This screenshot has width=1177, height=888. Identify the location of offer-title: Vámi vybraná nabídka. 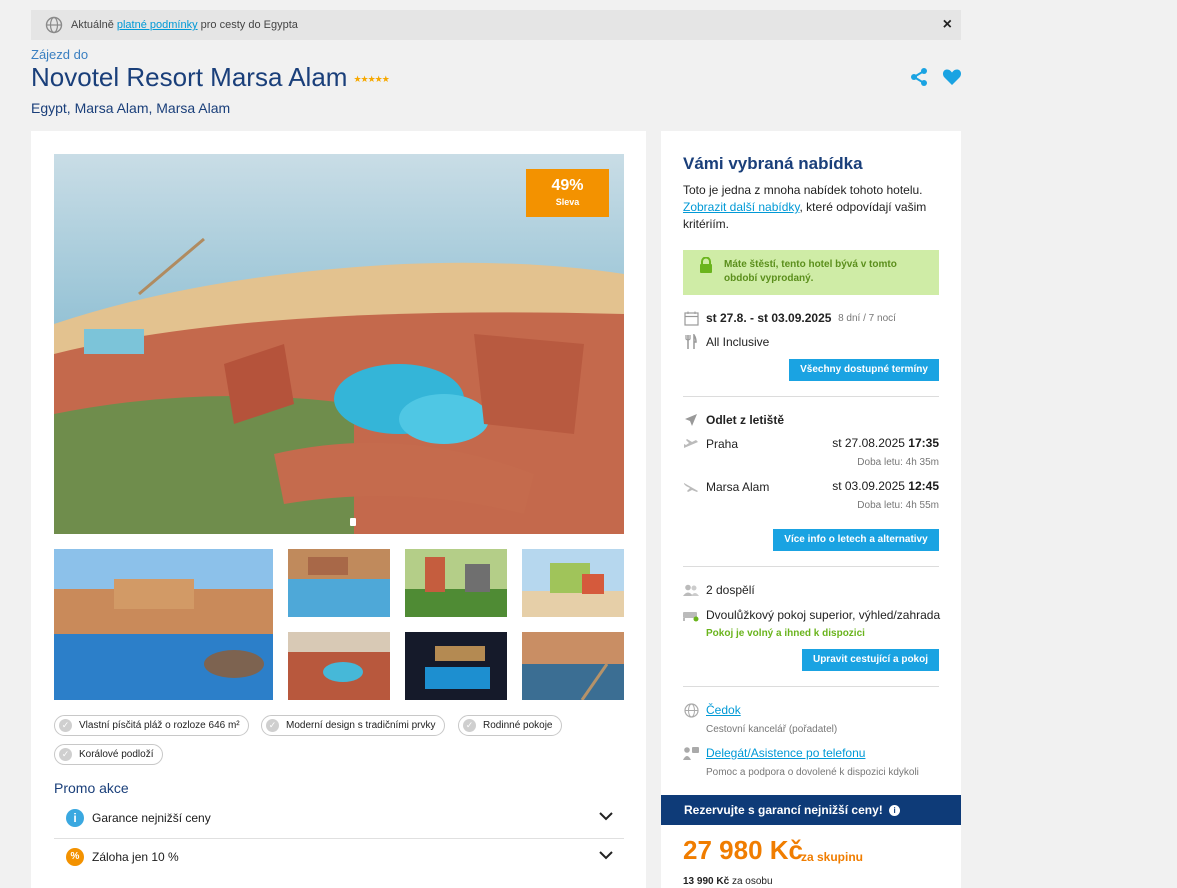
(773, 163).